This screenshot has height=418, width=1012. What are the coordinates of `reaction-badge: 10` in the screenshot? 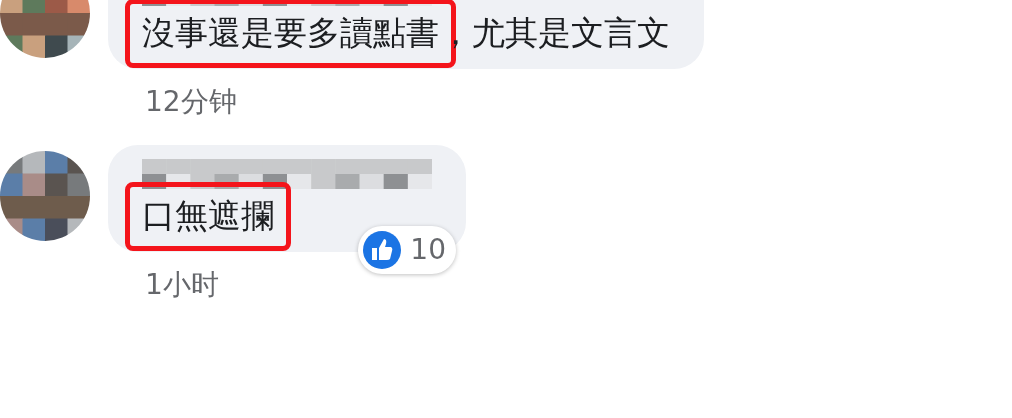 It's located at (407, 249).